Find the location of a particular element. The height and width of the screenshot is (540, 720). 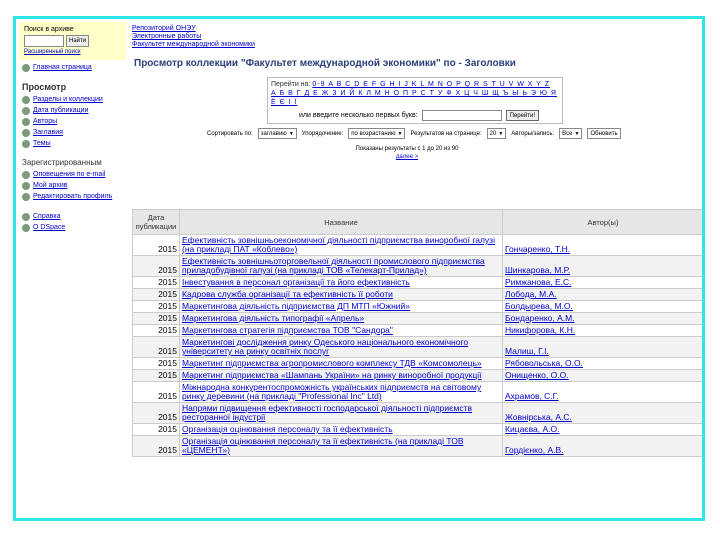

results-select: 20 ▼ is located at coordinates (496, 133).